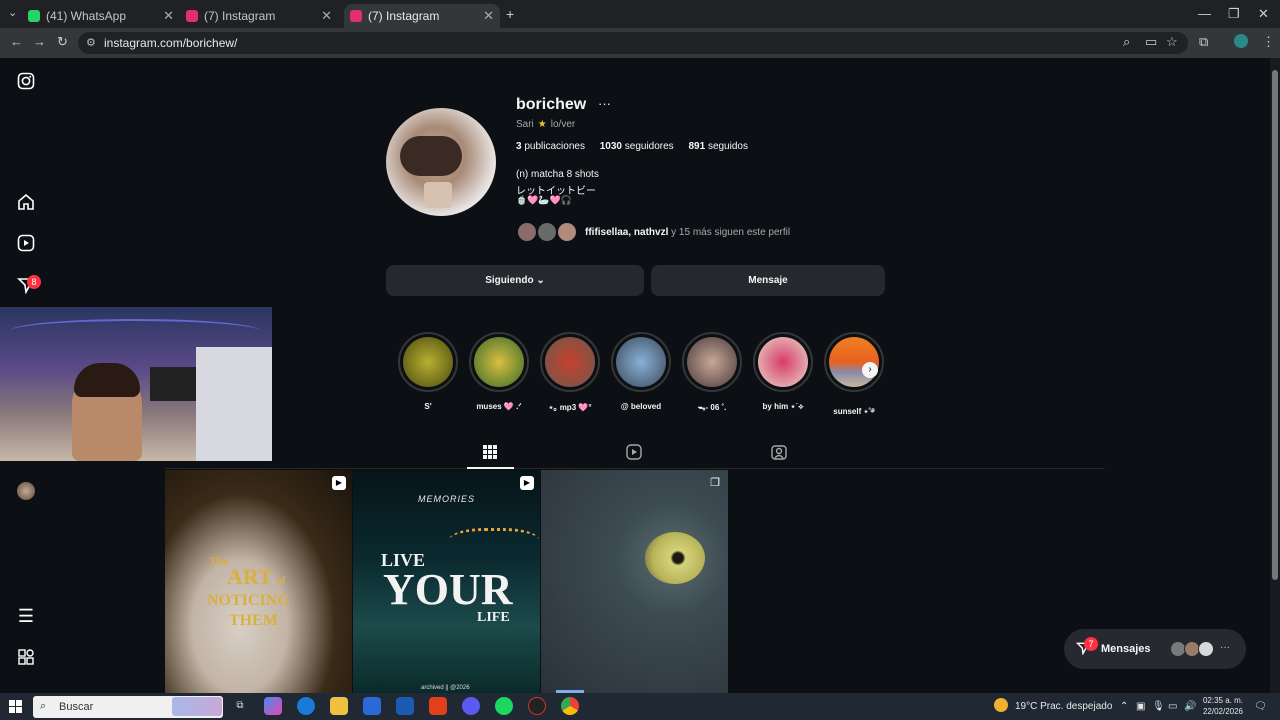 The image size is (1280, 720). What do you see at coordinates (551, 104) in the screenshot?
I see `profile-username: borichew` at bounding box center [551, 104].